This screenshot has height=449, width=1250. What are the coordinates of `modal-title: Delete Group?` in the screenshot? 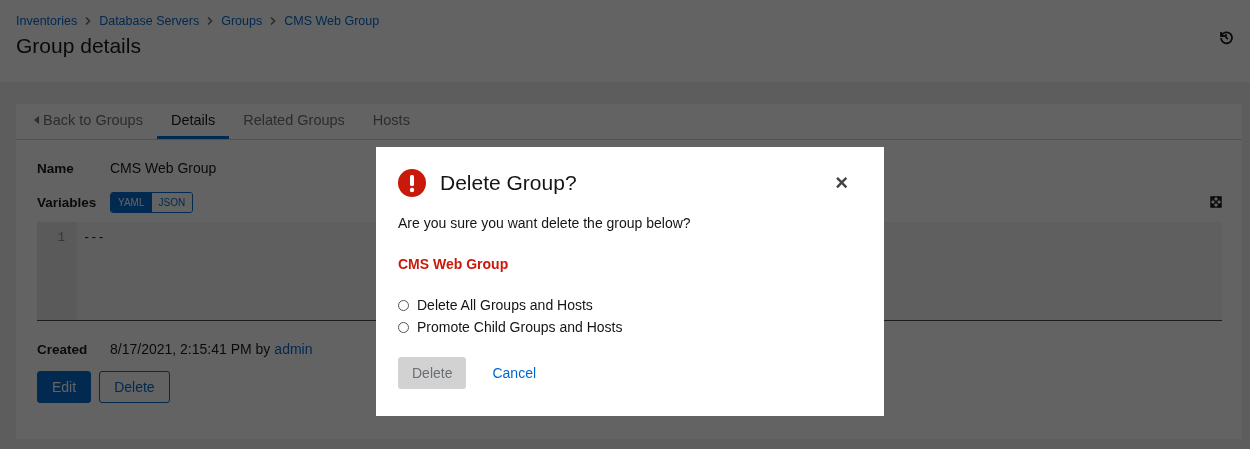 It's located at (509, 183).